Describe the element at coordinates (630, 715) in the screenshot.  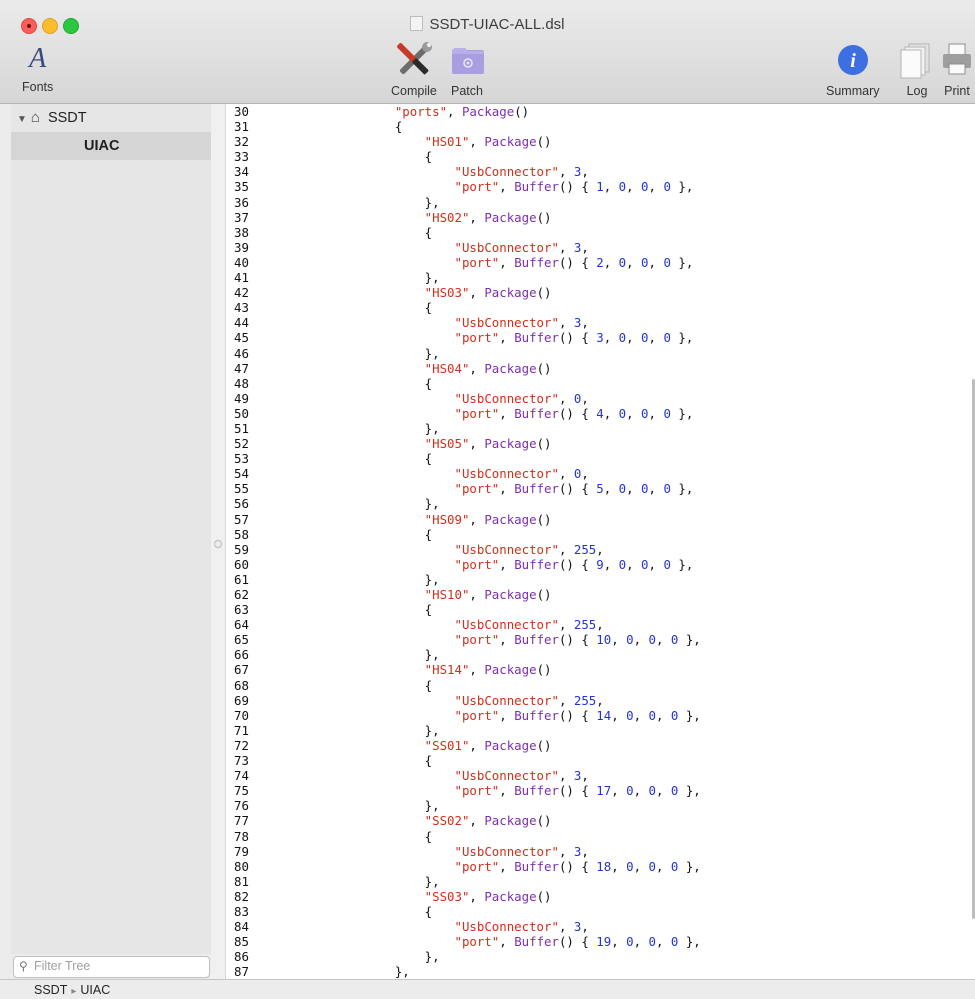
I see `code-token-num: 0` at that location.